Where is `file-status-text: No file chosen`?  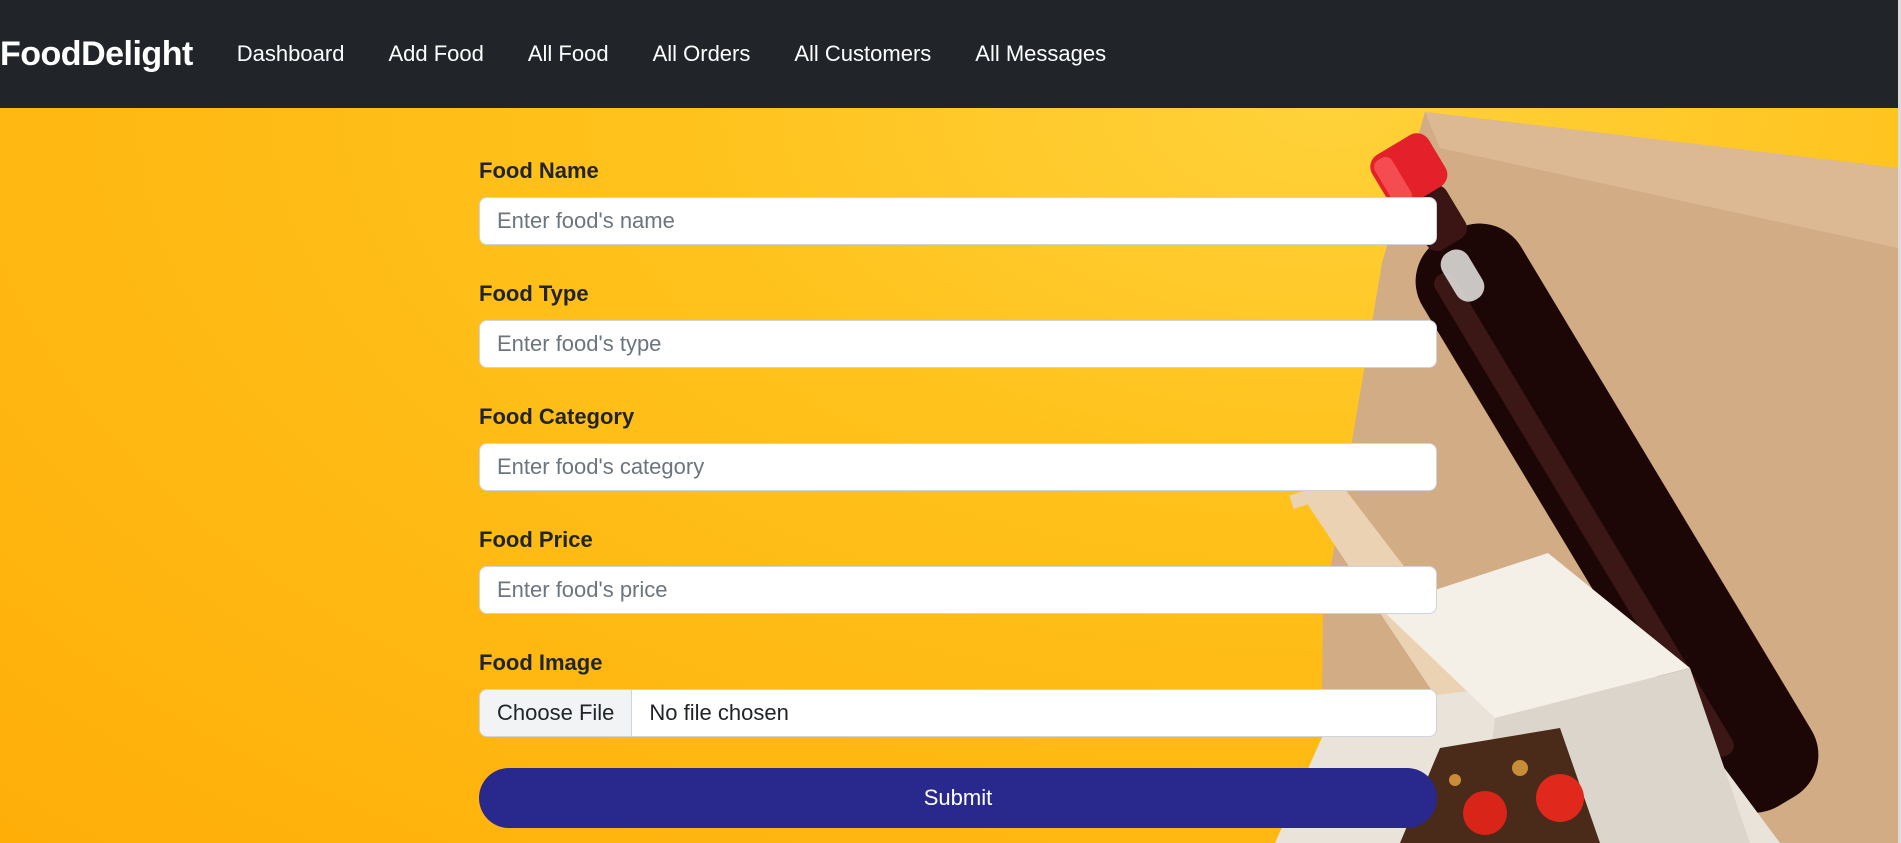 file-status-text: No file chosen is located at coordinates (719, 712).